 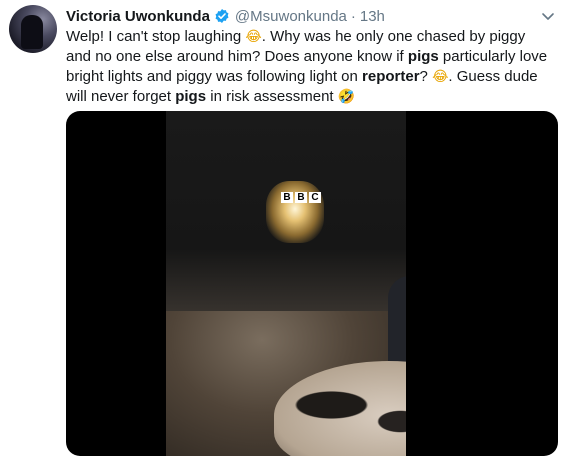 What do you see at coordinates (548, 16) in the screenshot?
I see `chevron-down-icon` at bounding box center [548, 16].